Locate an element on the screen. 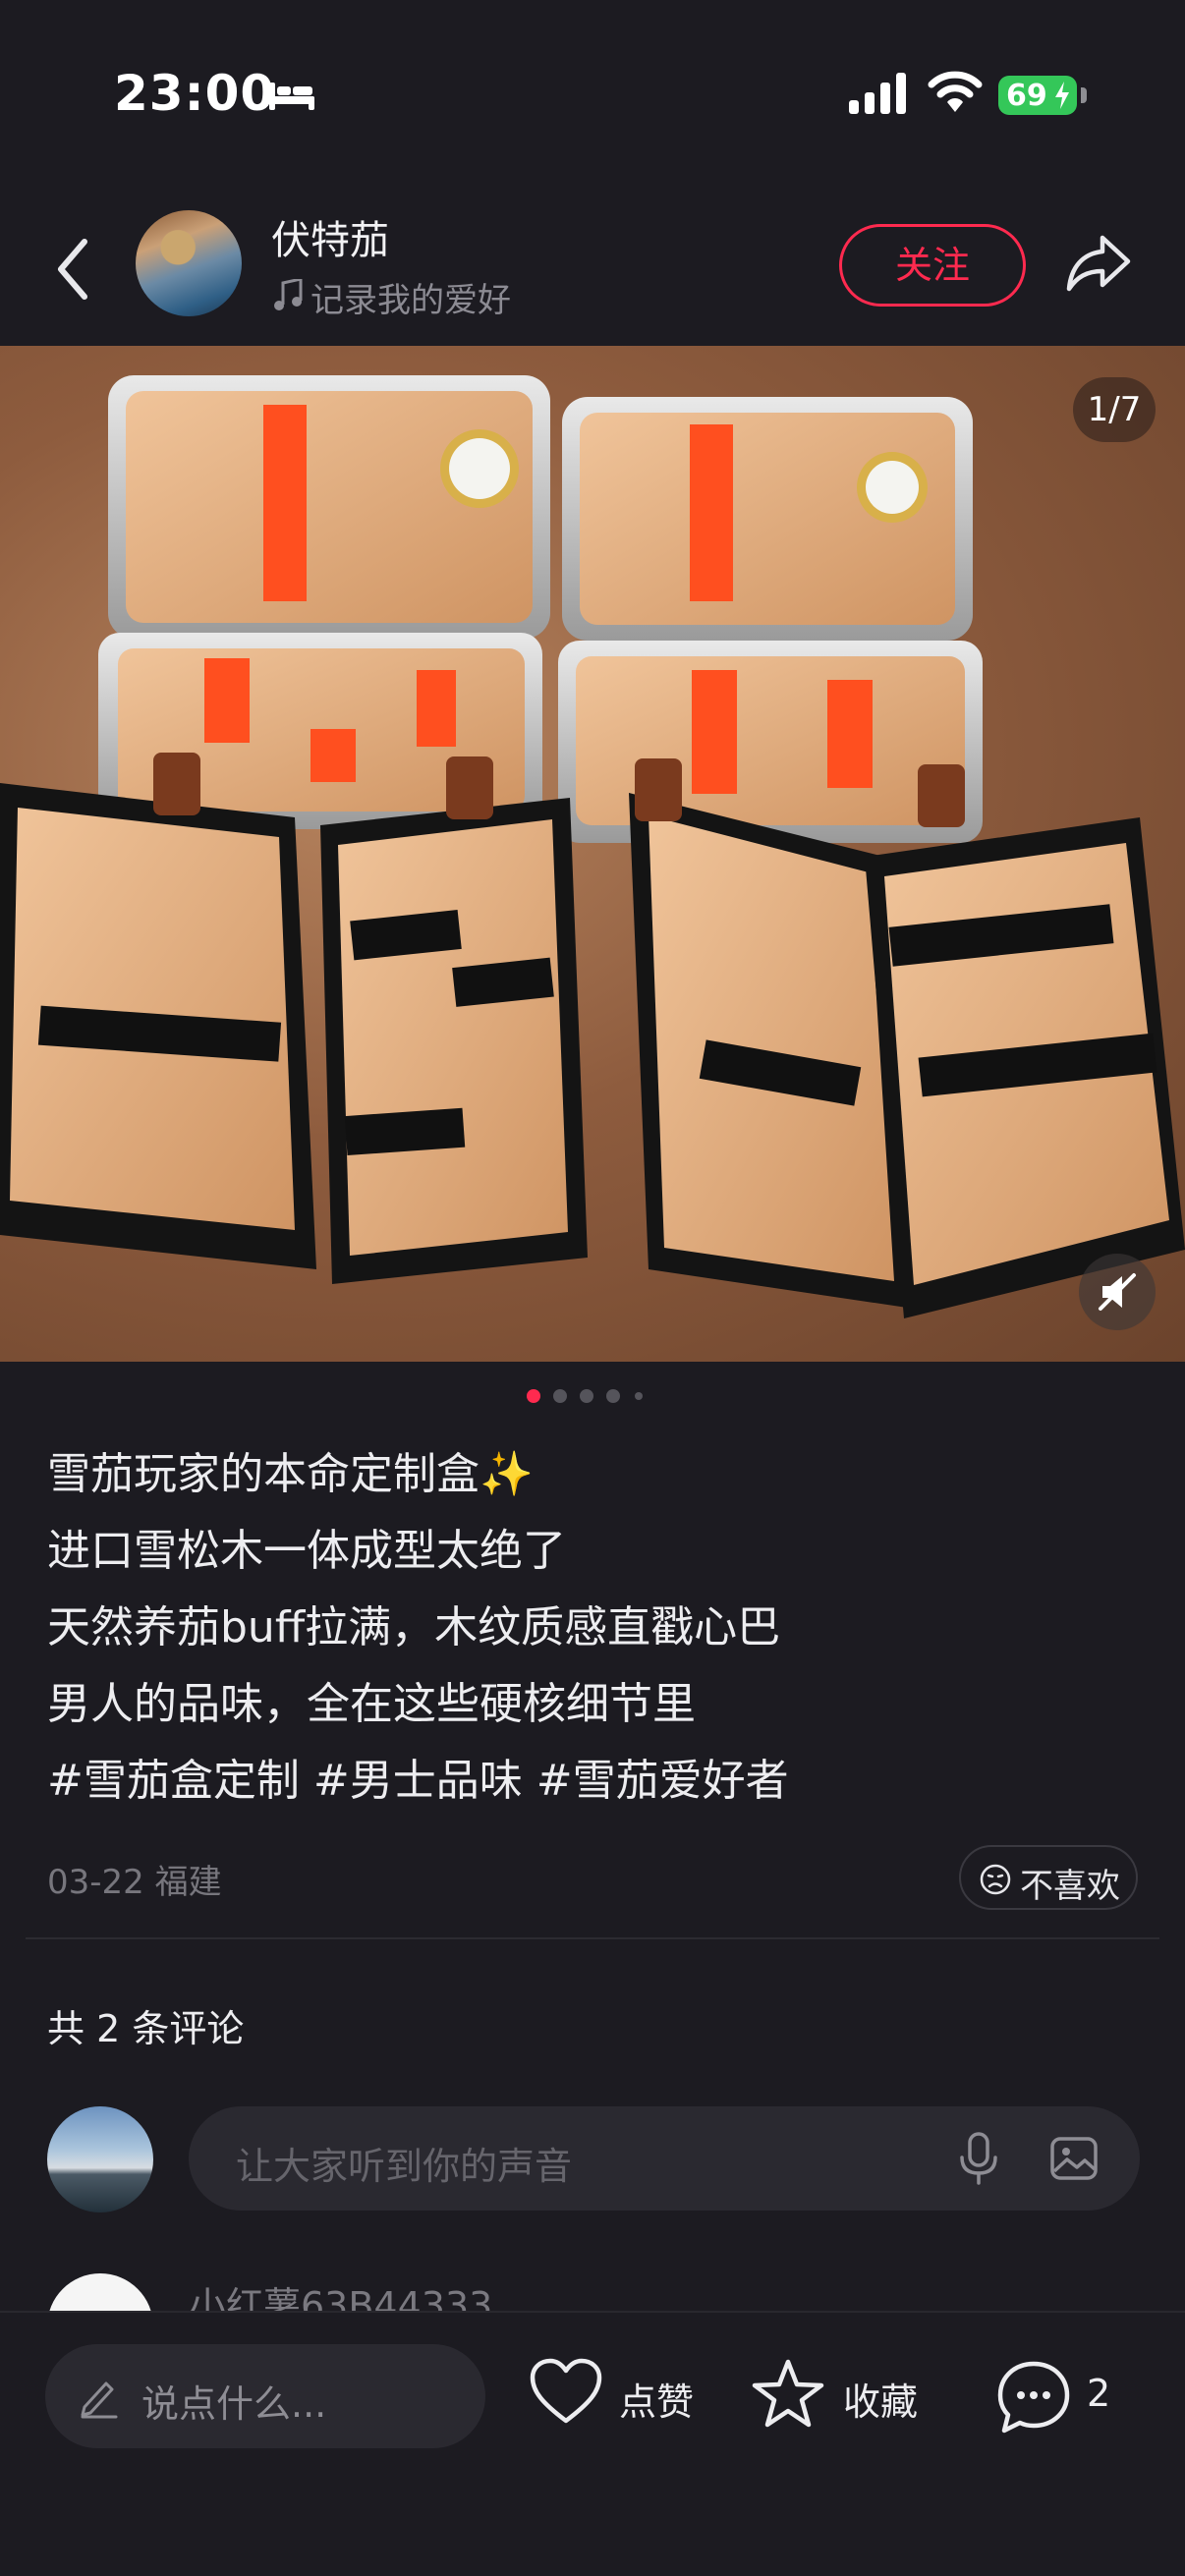 The image size is (1185, 2576). dislike-label: 不喜欢 is located at coordinates (1070, 1886).